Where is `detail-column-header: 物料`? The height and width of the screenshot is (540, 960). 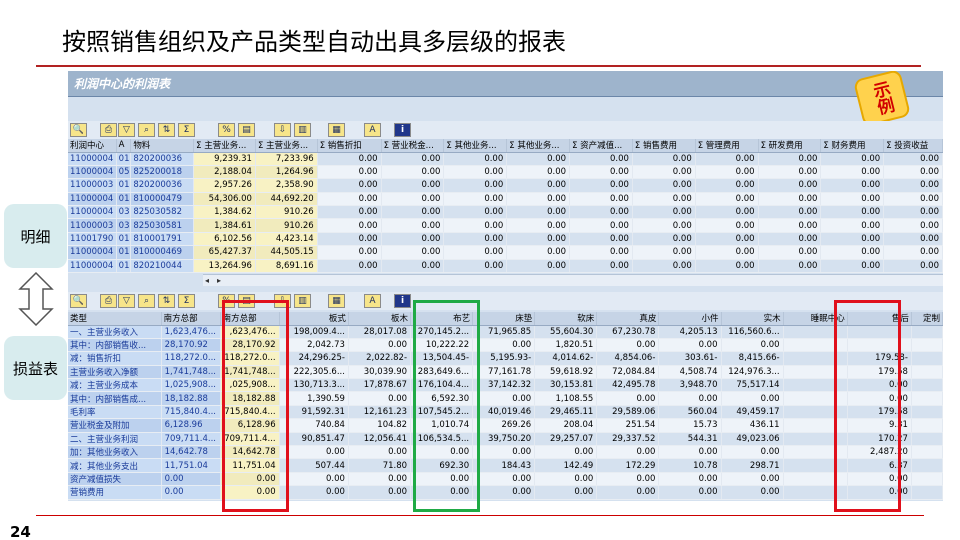
detail-column-header: 物料 is located at coordinates (162, 146).